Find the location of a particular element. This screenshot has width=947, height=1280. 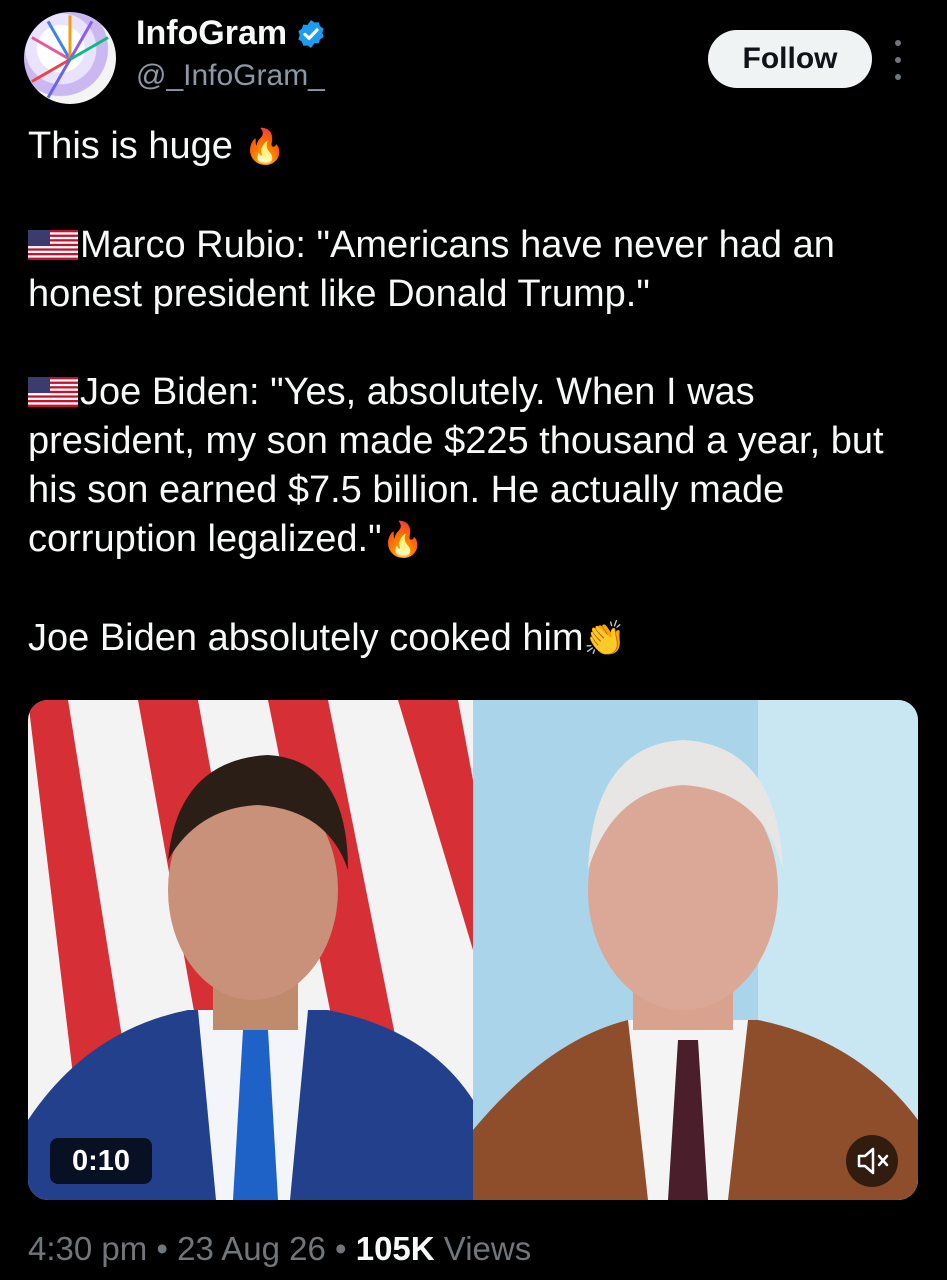

post-date: 23 Aug 26 is located at coordinates (251, 1248).